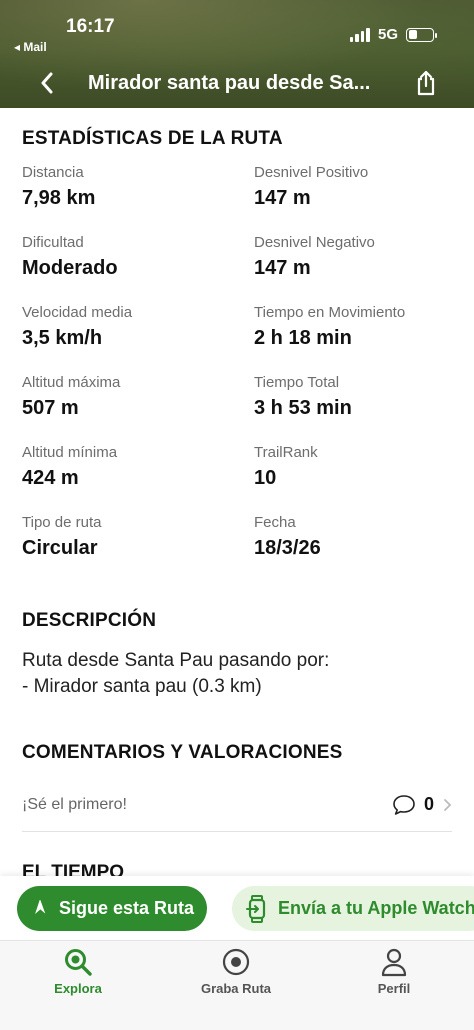 Image resolution: width=474 pixels, height=1030 pixels. I want to click on stat-value: 7,98 km, so click(59, 198).